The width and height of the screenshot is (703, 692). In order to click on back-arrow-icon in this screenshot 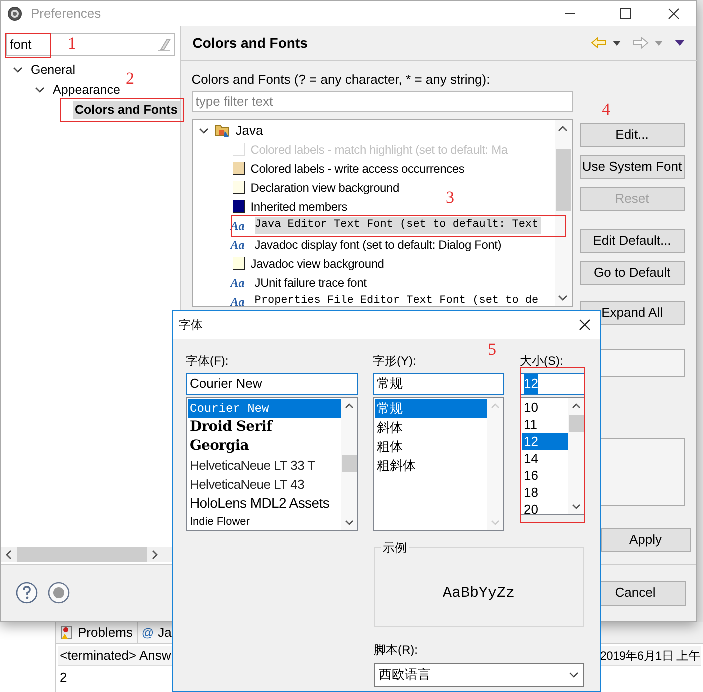, I will do `click(598, 43)`.